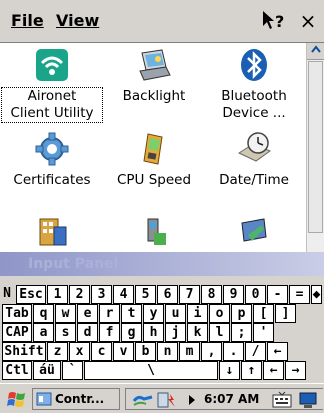 This screenshot has width=324, height=413. Describe the element at coordinates (101, 294) in the screenshot. I see `key-0-3: 3` at that location.